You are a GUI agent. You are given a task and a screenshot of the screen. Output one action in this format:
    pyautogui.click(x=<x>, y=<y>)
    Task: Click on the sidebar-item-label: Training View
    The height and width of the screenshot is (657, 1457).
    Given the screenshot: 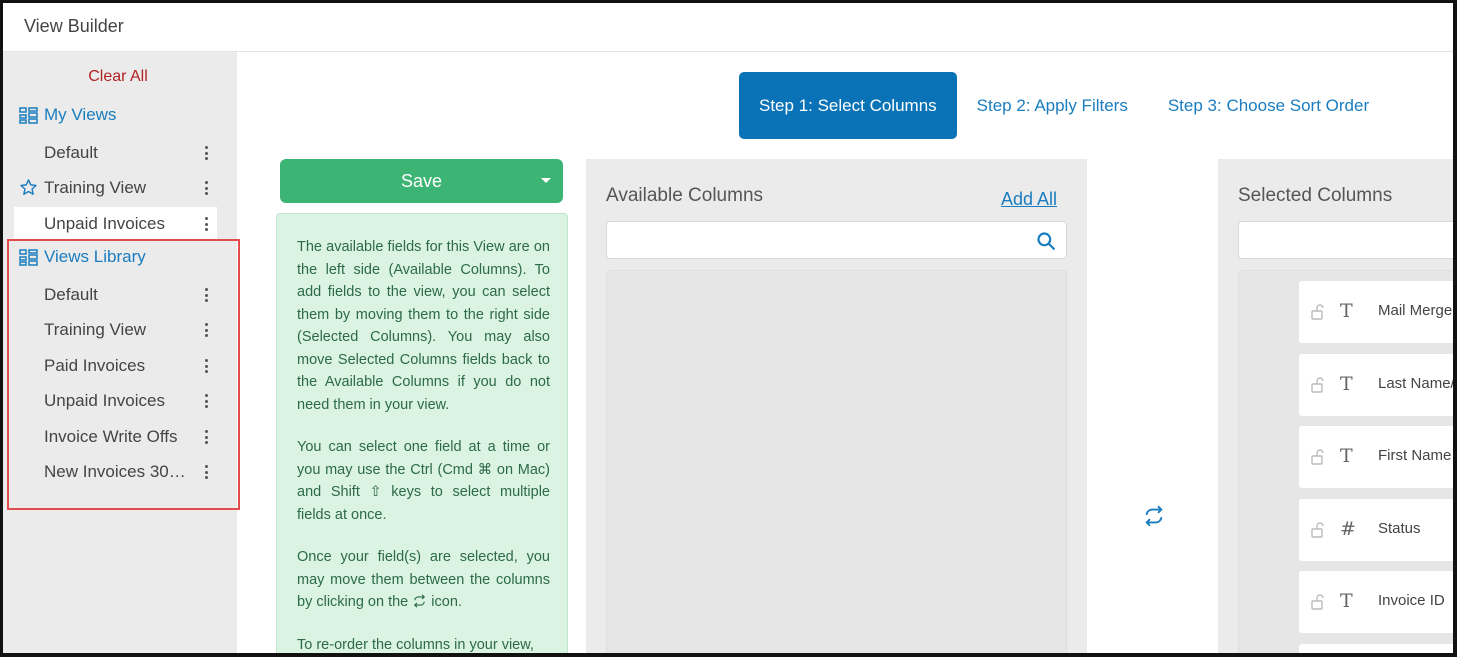 What is the action you would take?
    pyautogui.click(x=95, y=187)
    